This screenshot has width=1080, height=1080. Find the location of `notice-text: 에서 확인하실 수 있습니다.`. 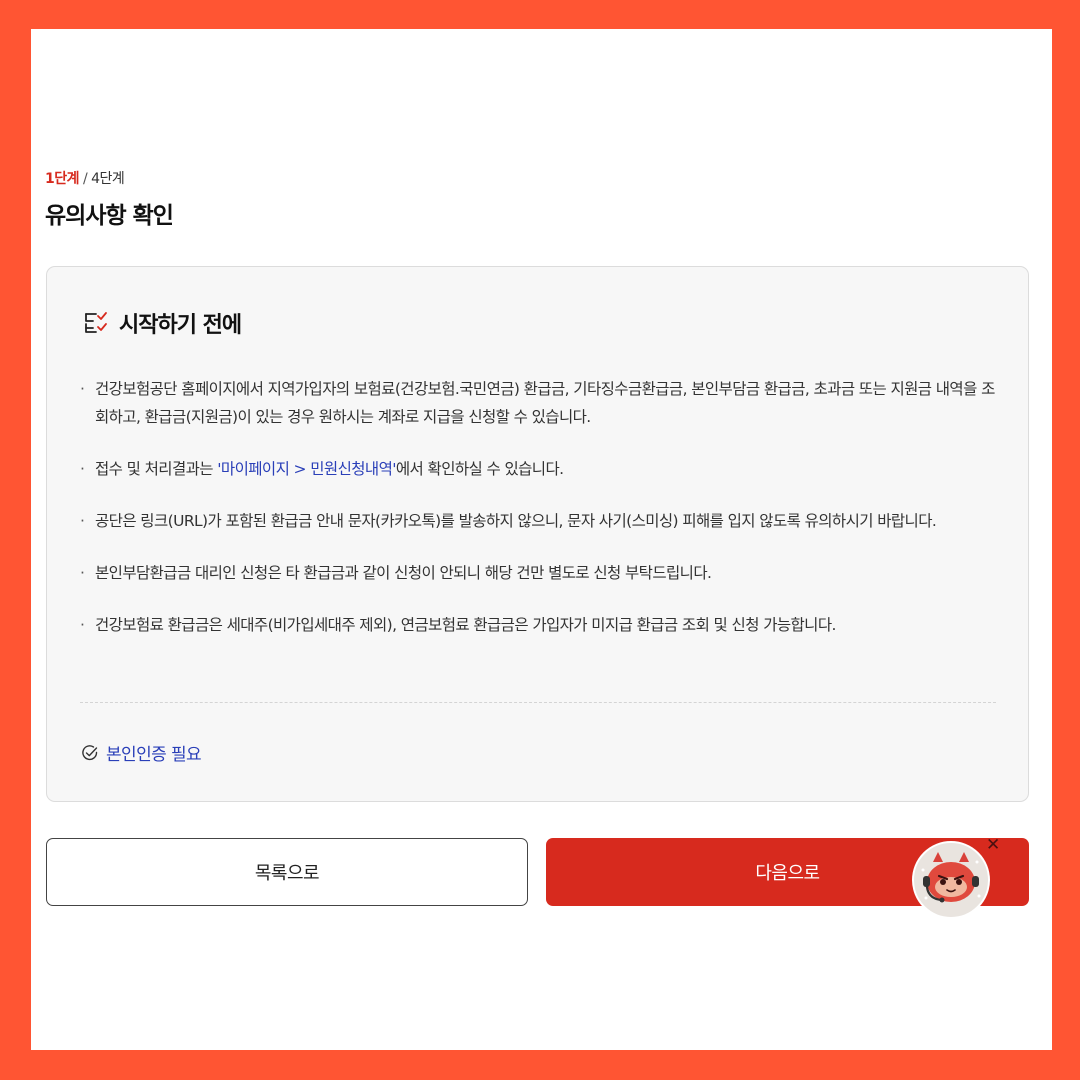

notice-text: 에서 확인하실 수 있습니다. is located at coordinates (479, 469).